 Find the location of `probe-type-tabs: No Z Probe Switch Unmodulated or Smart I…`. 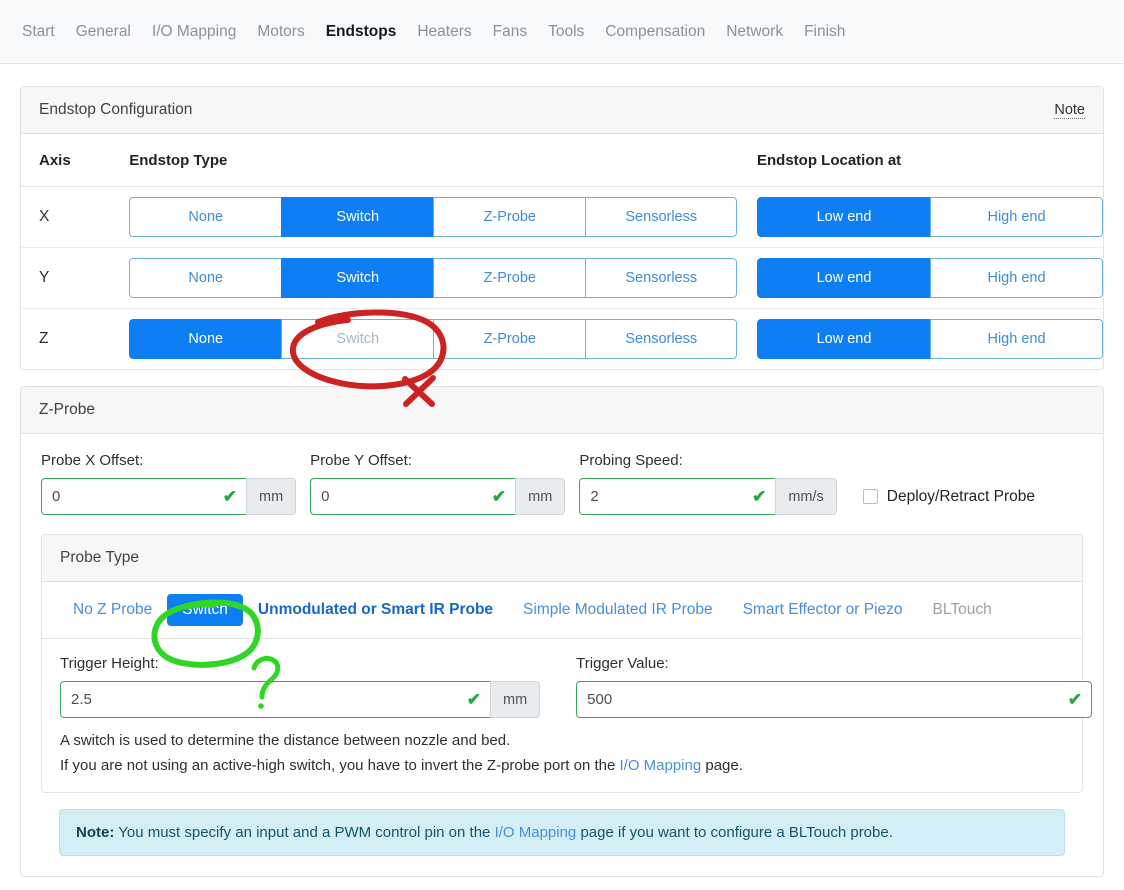

probe-type-tabs: No Z Probe Switch Unmodulated or Smart I… is located at coordinates (562, 610).